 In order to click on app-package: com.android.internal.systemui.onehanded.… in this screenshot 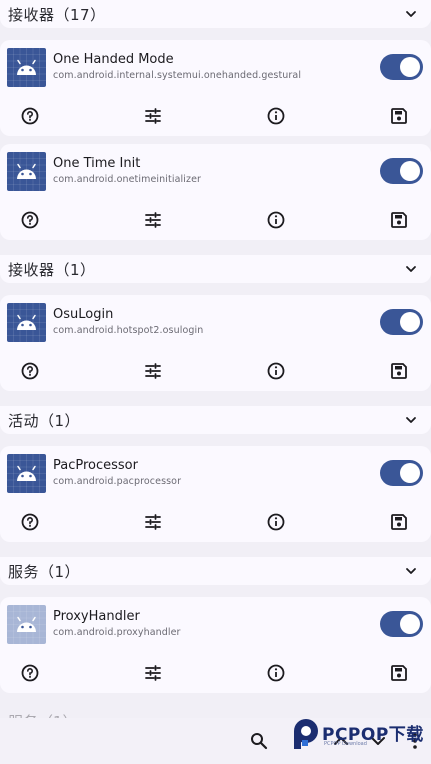, I will do `click(177, 75)`.